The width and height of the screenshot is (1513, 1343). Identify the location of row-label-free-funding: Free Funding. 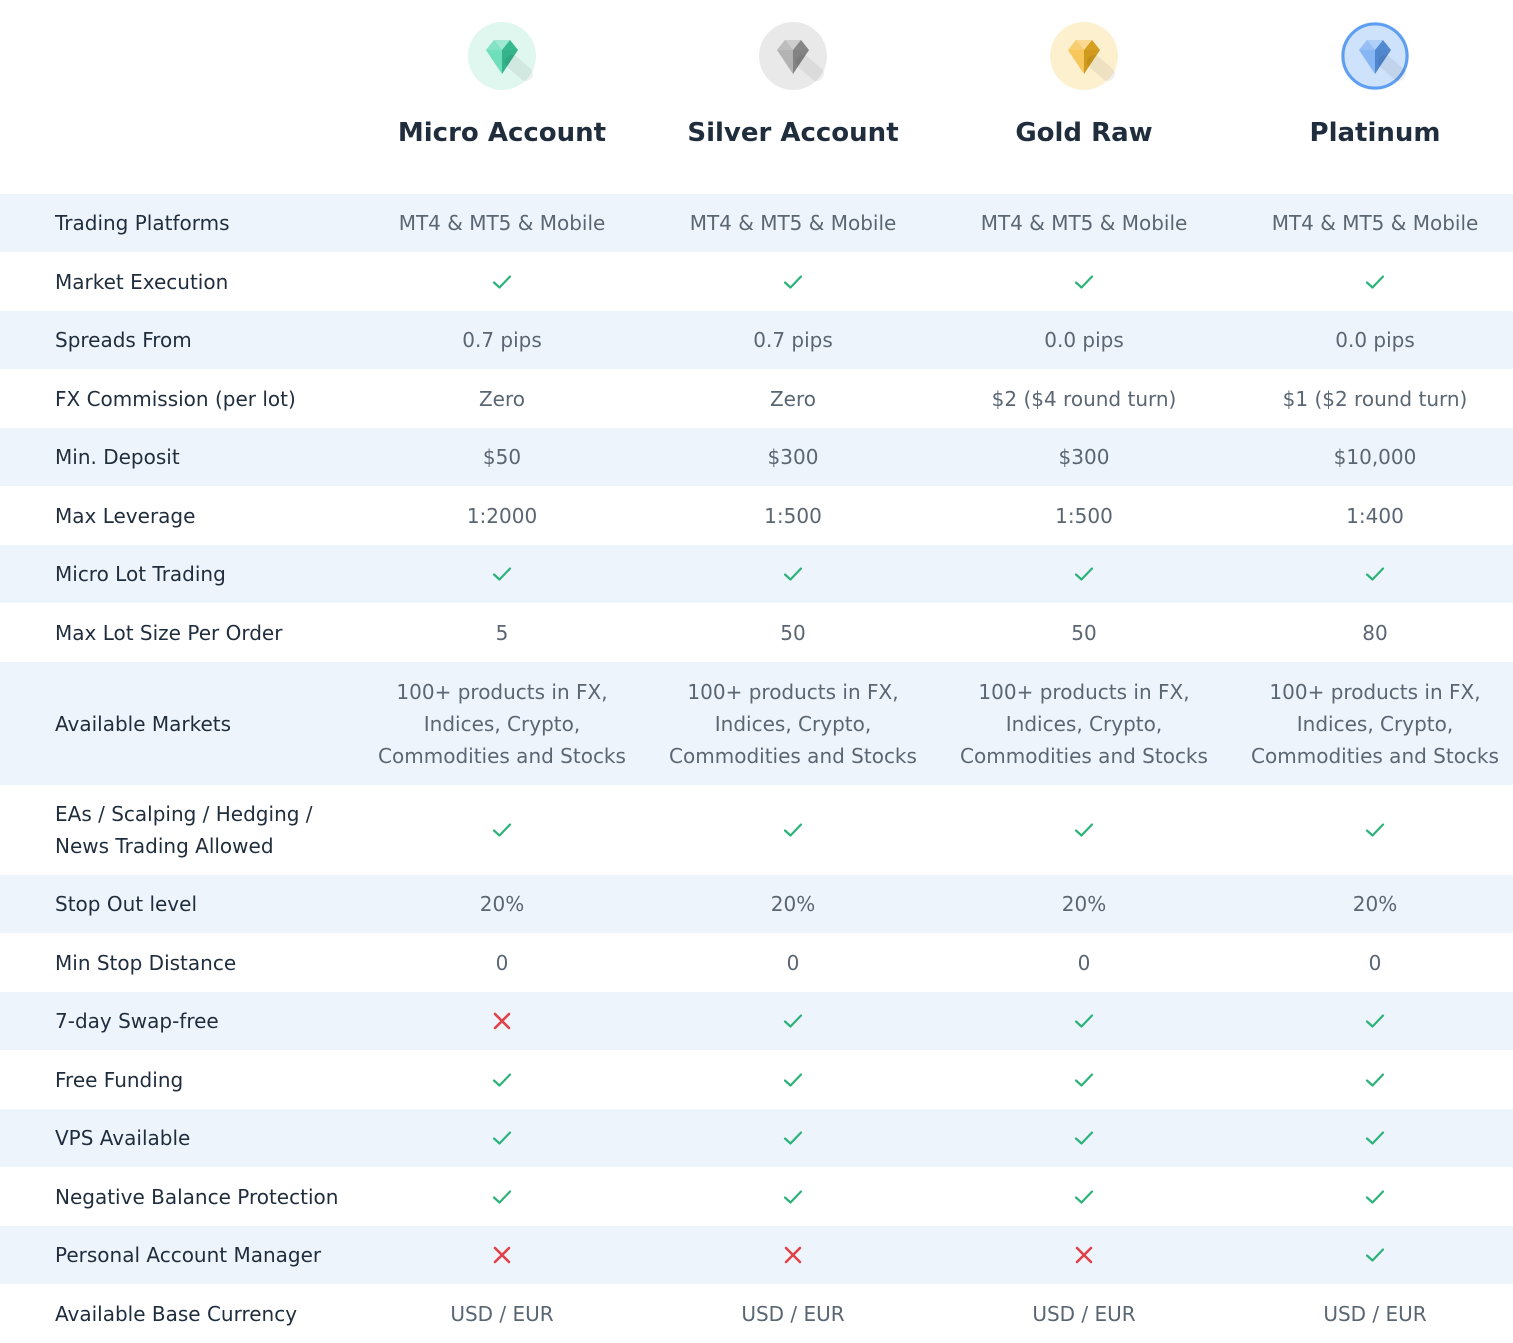
(119, 1079).